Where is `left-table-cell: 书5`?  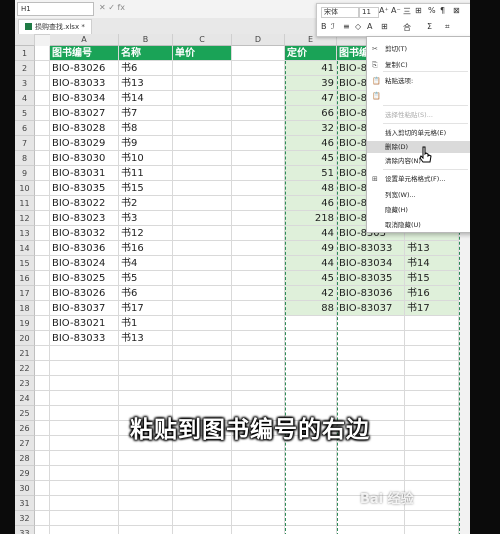 left-table-cell: 书5 is located at coordinates (146, 278).